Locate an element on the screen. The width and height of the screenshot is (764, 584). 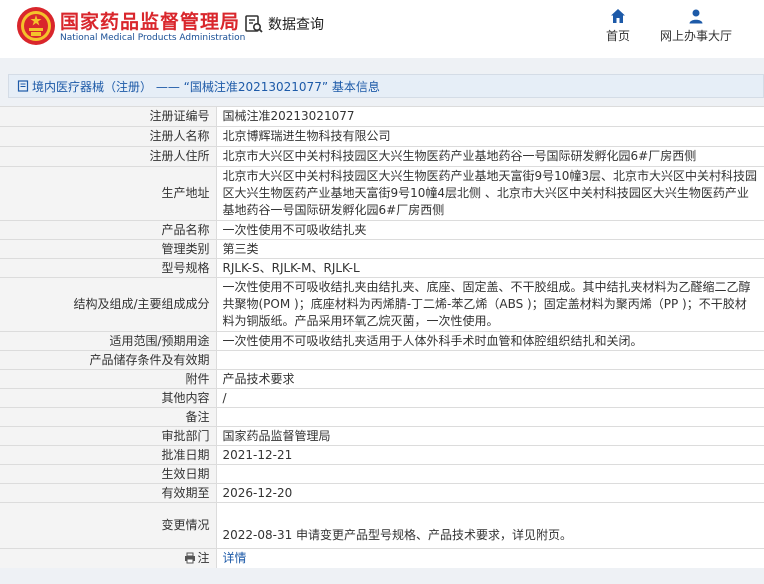
table-row: 生效日期 is located at coordinates (382, 474).